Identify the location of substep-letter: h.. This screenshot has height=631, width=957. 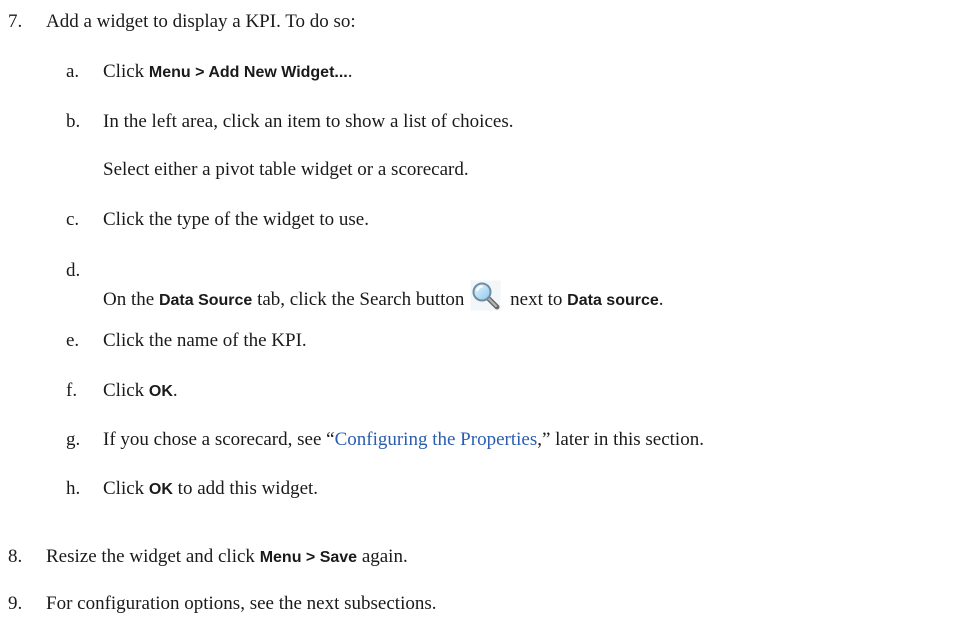
(73, 488).